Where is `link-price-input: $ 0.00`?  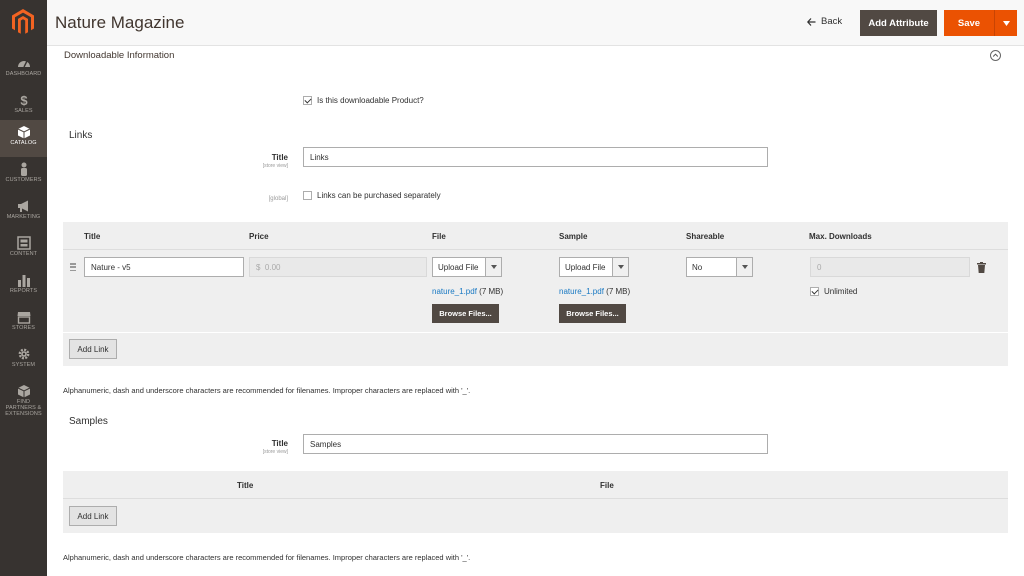
link-price-input: $ 0.00 is located at coordinates (338, 267).